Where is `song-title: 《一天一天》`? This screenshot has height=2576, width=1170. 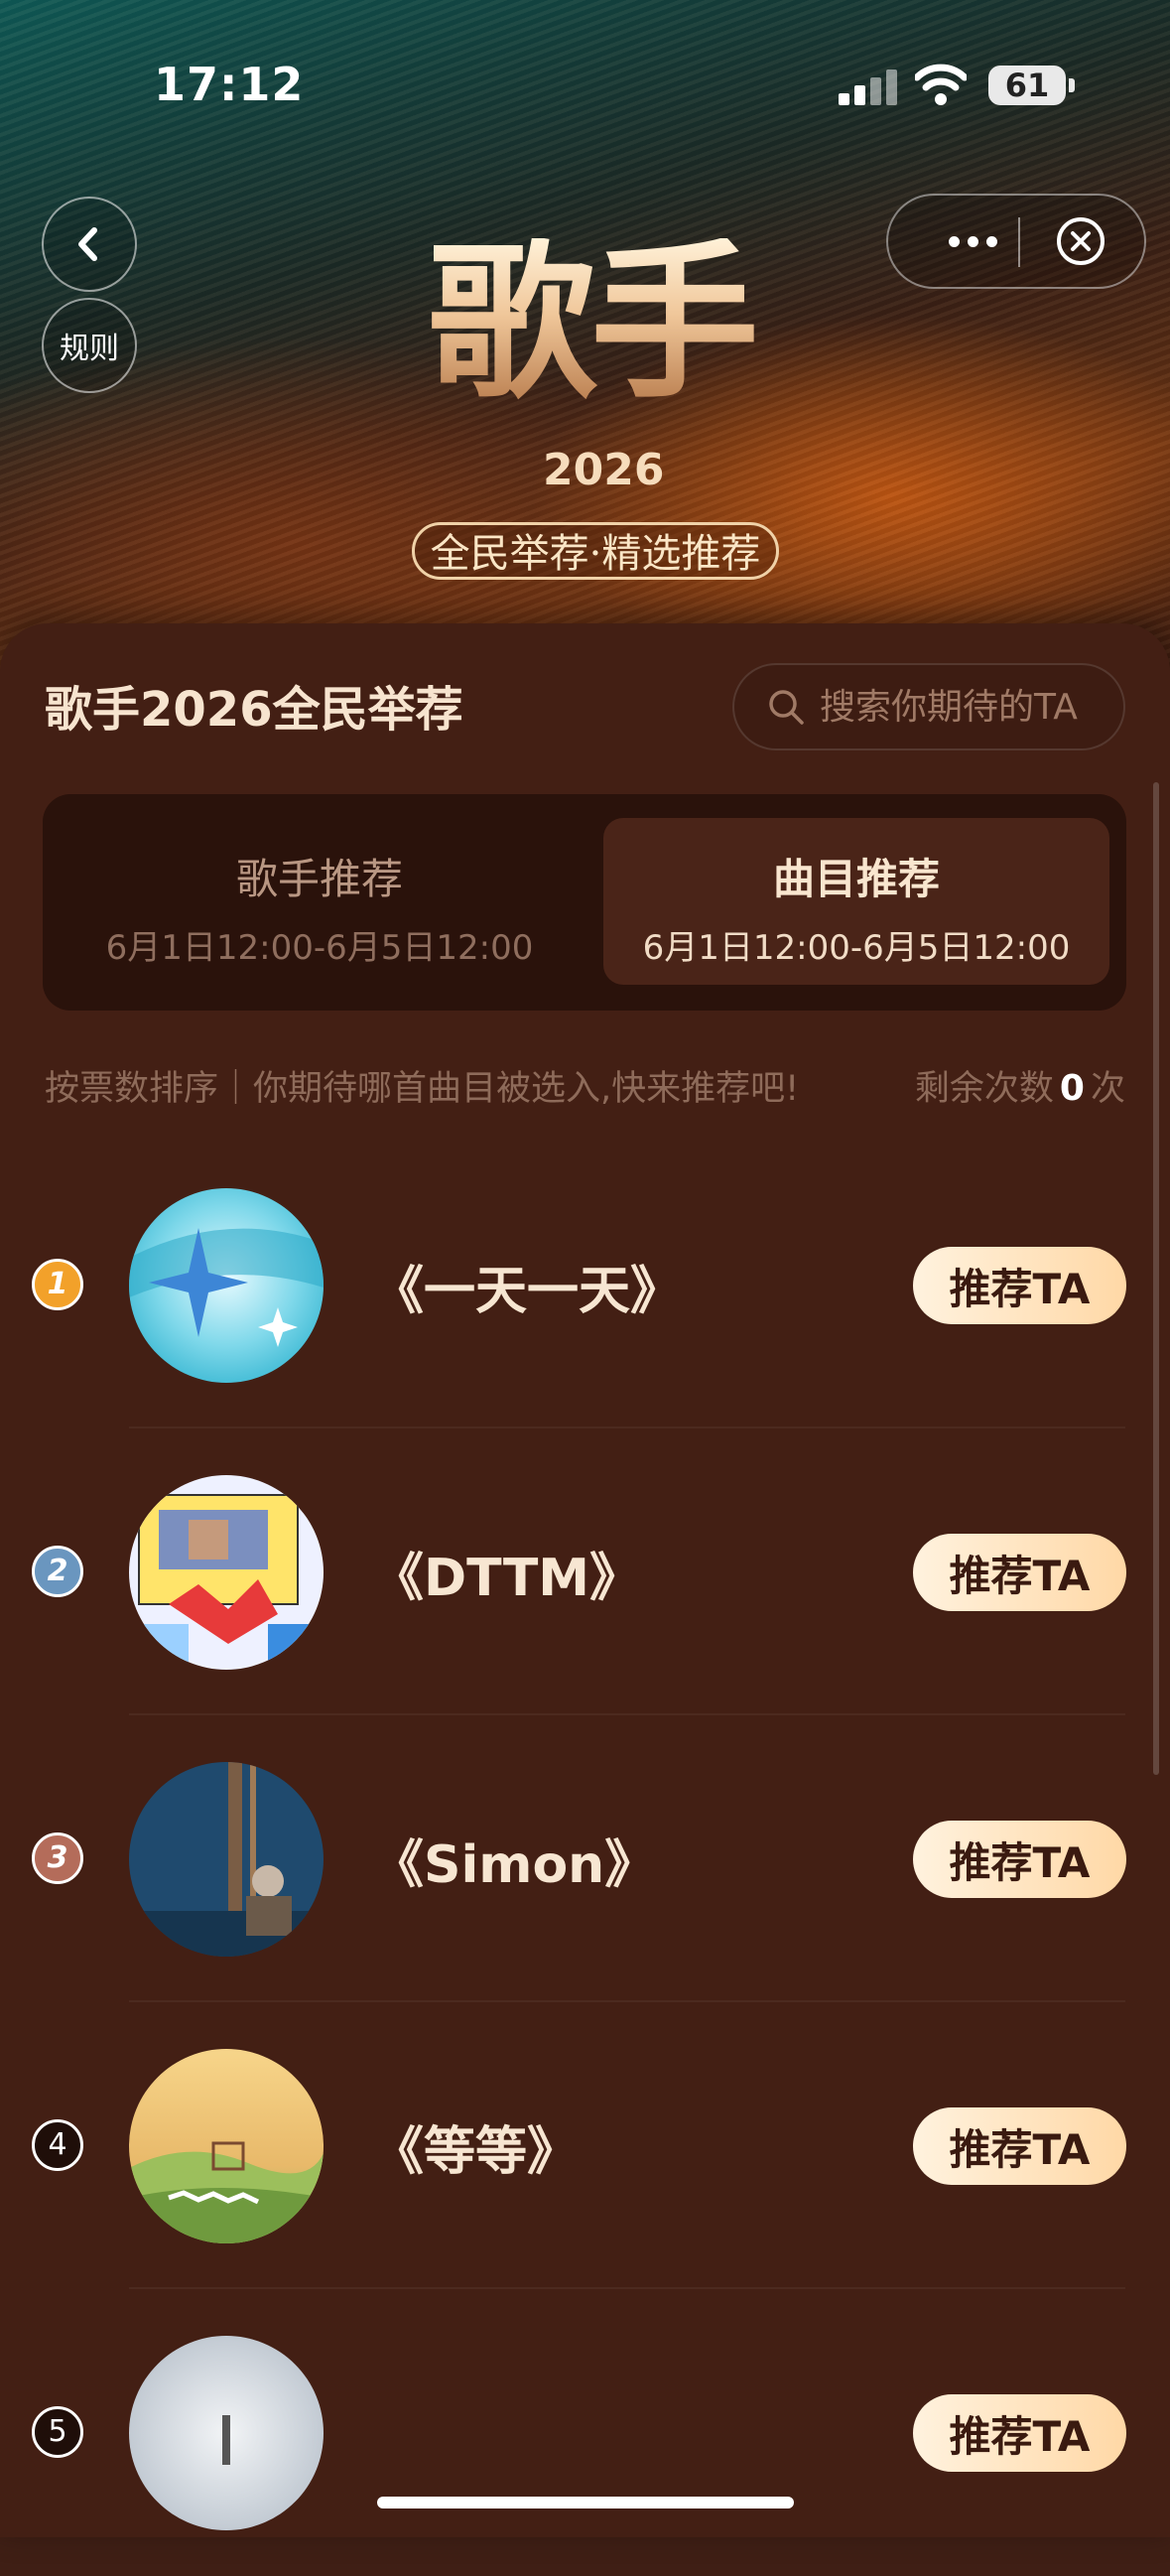
song-title: 《一天一天》 is located at coordinates (527, 1291).